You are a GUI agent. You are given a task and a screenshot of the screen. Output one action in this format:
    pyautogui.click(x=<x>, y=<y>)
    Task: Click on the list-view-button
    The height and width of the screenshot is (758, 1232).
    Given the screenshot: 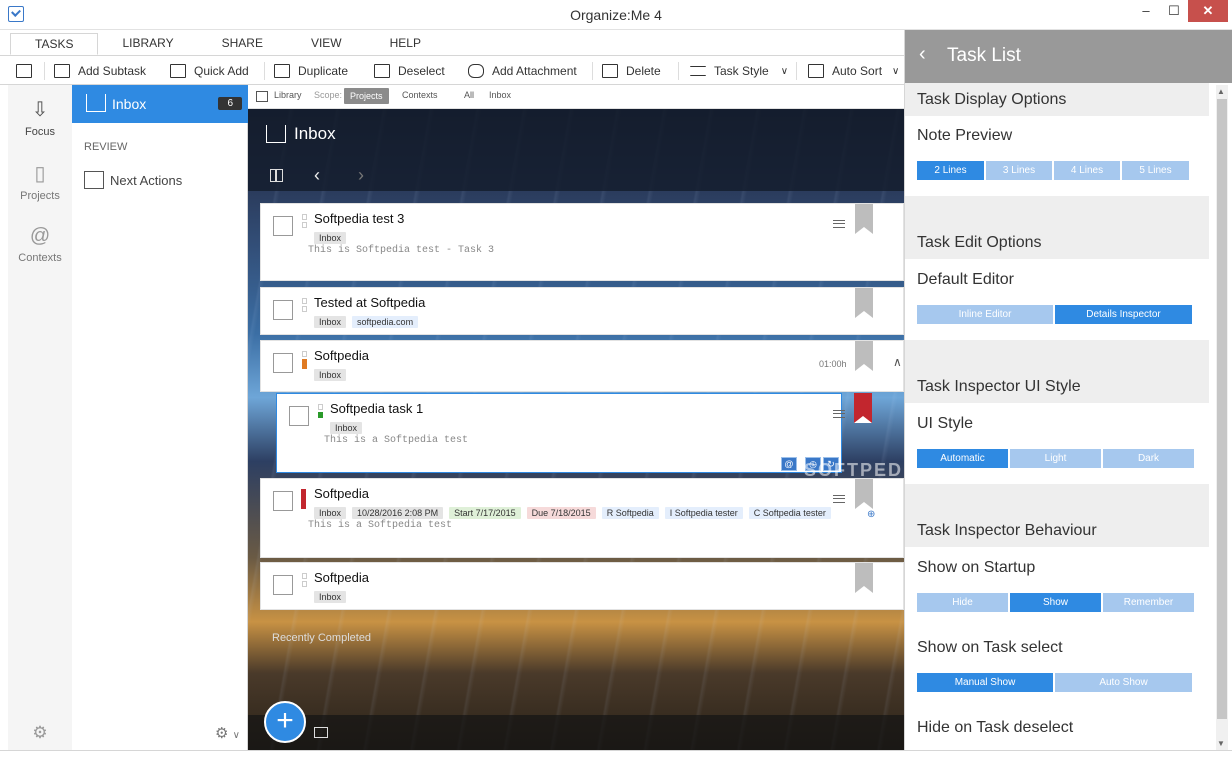 What is the action you would take?
    pyautogui.click(x=24, y=71)
    